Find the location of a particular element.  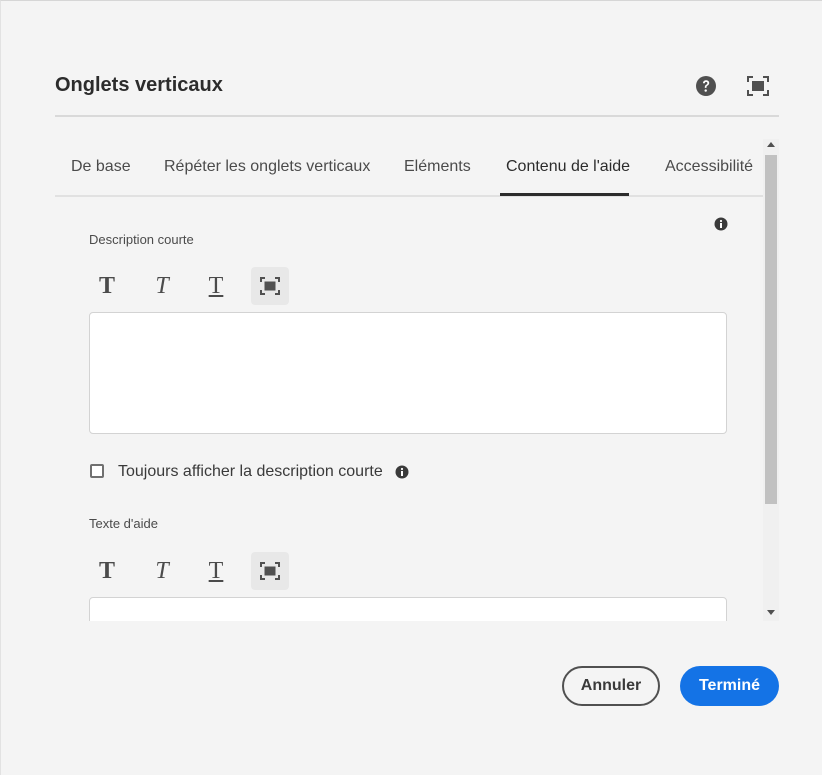

always-show-checkbox is located at coordinates (97, 471).